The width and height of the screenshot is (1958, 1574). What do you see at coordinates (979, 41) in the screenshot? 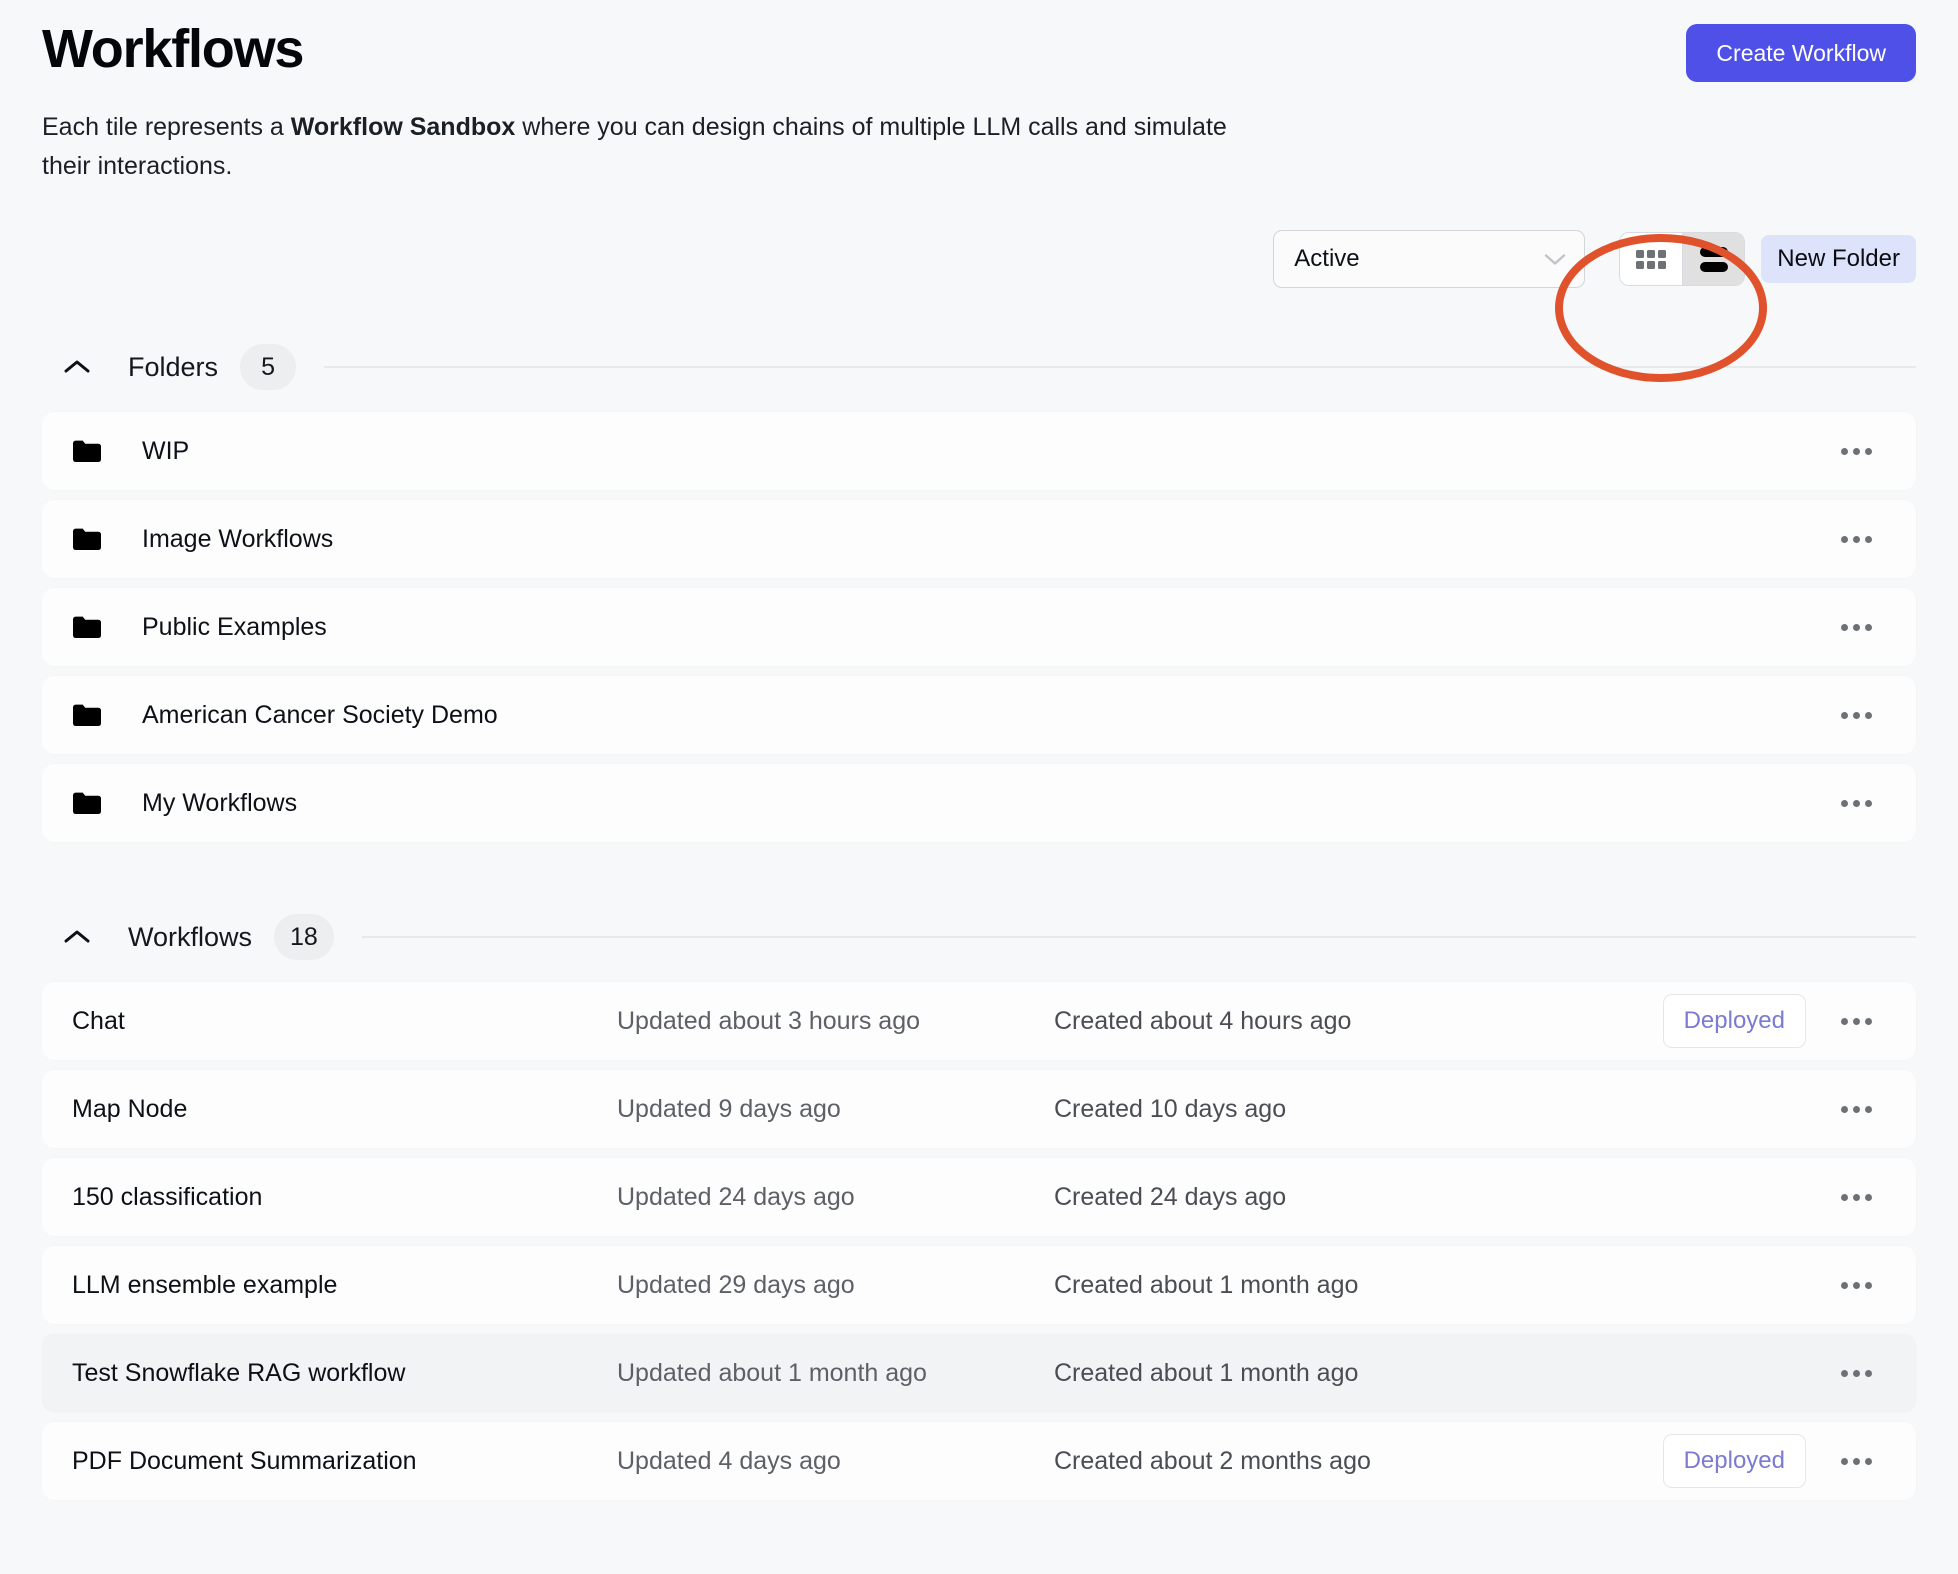
I see `page-header: Workflows Create Workflow` at bounding box center [979, 41].